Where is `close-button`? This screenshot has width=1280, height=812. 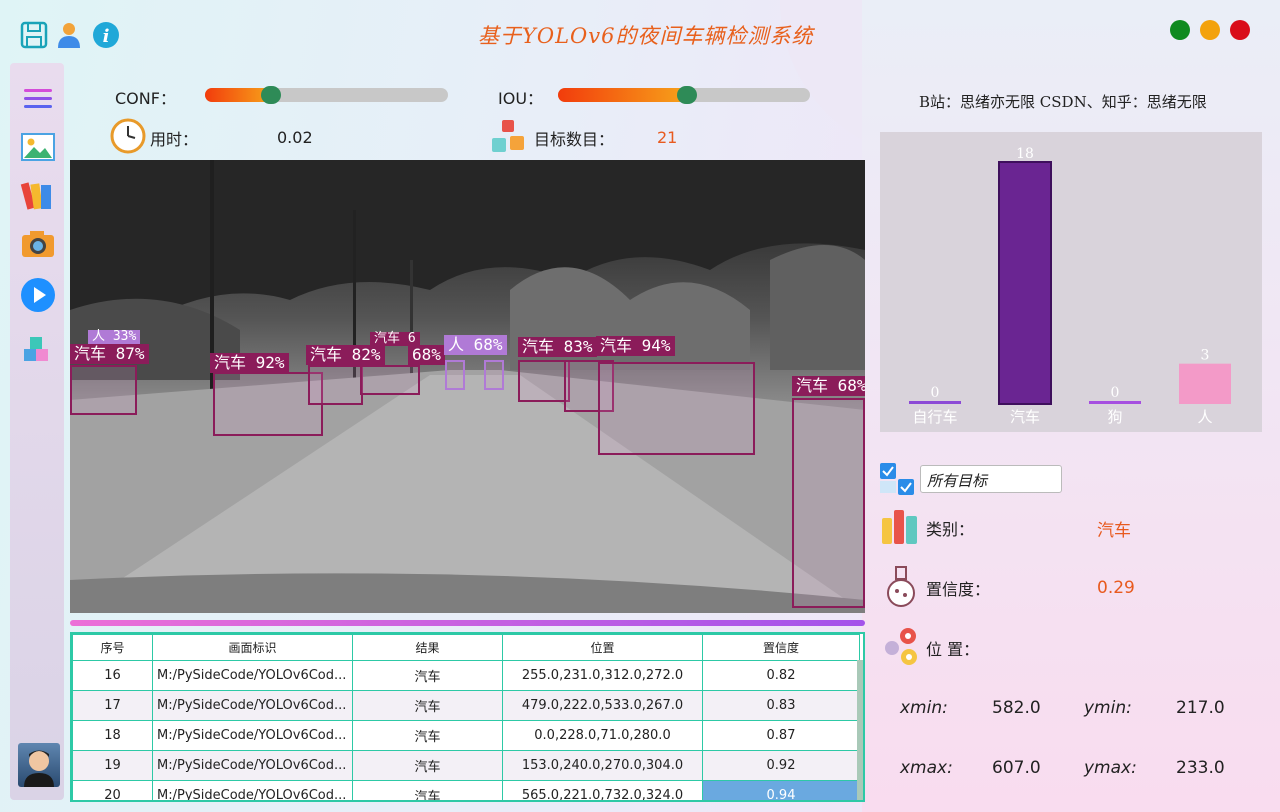
close-button is located at coordinates (1240, 30).